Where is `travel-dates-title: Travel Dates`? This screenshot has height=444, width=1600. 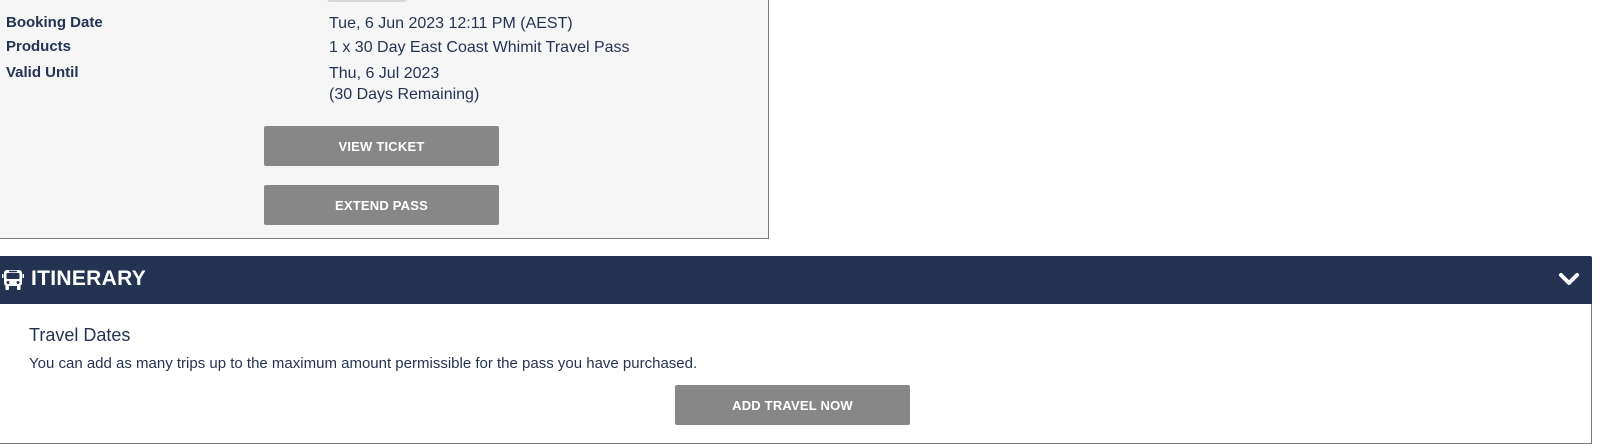
travel-dates-title: Travel Dates is located at coordinates (80, 335).